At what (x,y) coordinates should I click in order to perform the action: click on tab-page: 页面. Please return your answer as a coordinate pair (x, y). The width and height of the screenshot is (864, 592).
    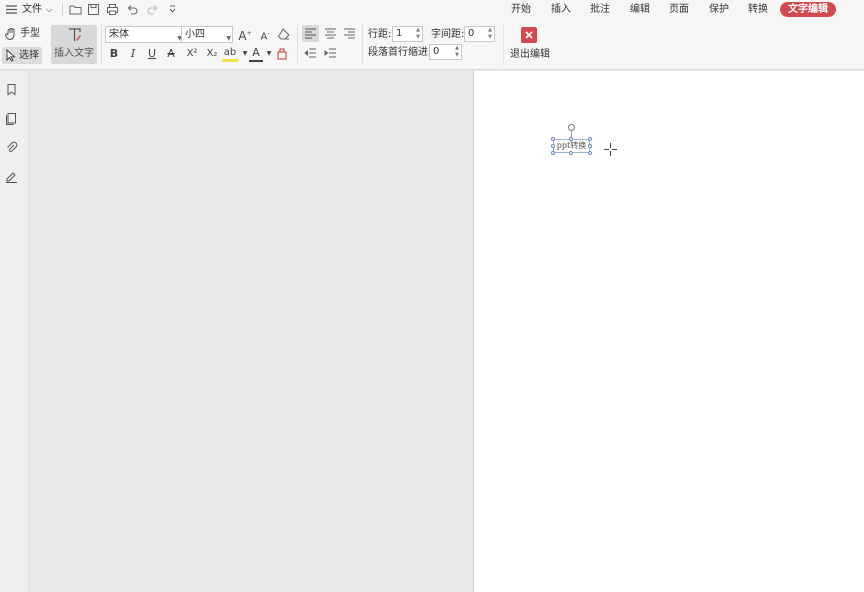
    Looking at the image, I should click on (679, 10).